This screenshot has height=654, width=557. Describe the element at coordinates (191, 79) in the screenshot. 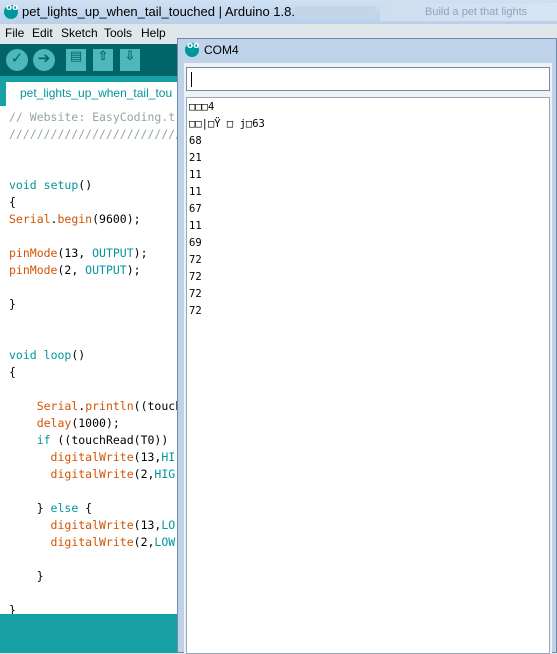

I see `text-caret` at that location.